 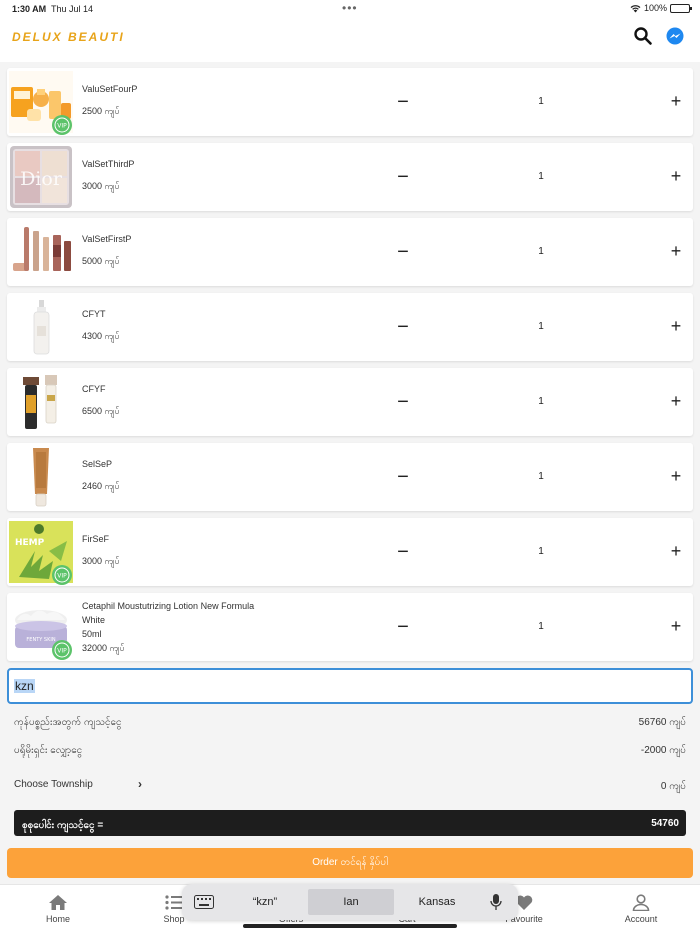 I want to click on wifi-icon, so click(x=635, y=8).